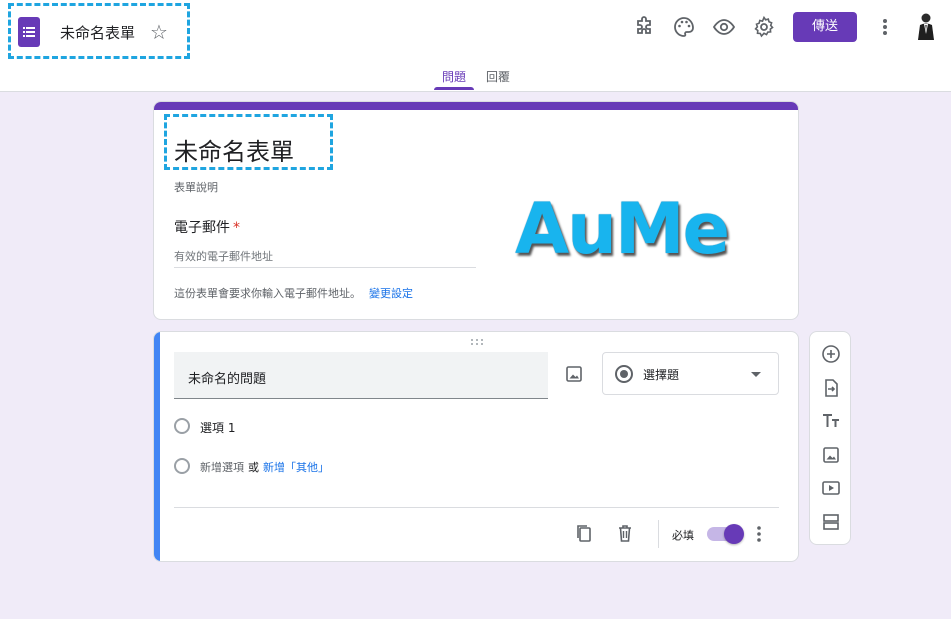 The width and height of the screenshot is (951, 619). I want to click on avatar, so click(926, 27).